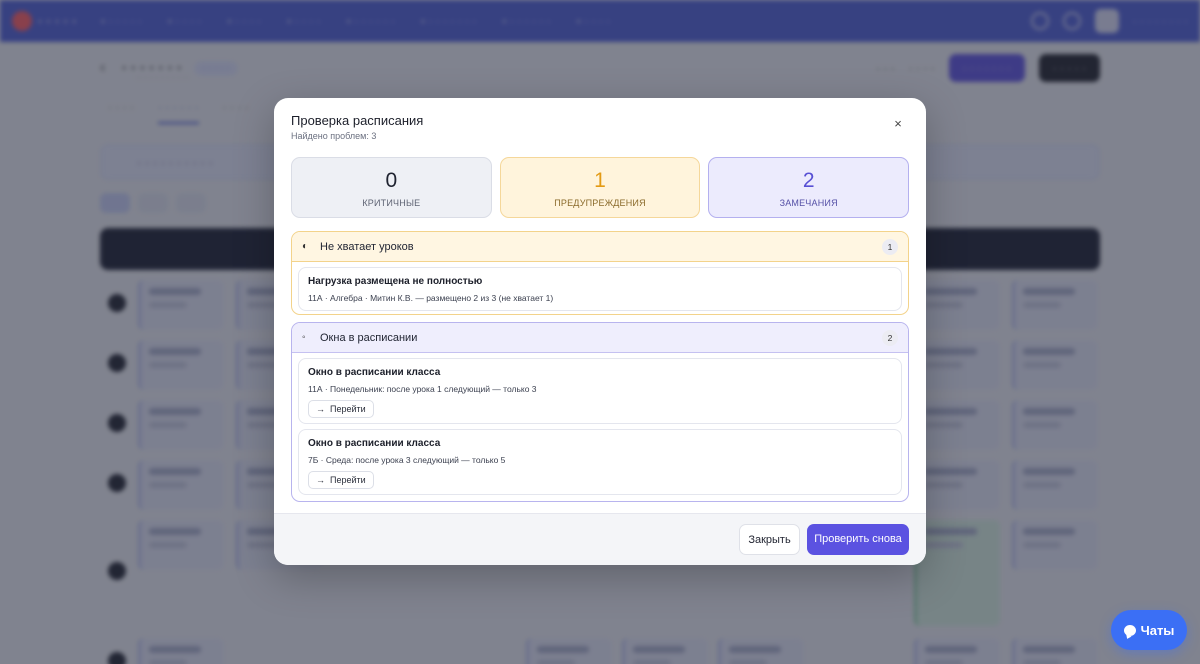 This screenshot has width=1200, height=664. I want to click on stat-warnings-label: ПРЕДУПРЕЖДЕНИЯ, so click(600, 203).